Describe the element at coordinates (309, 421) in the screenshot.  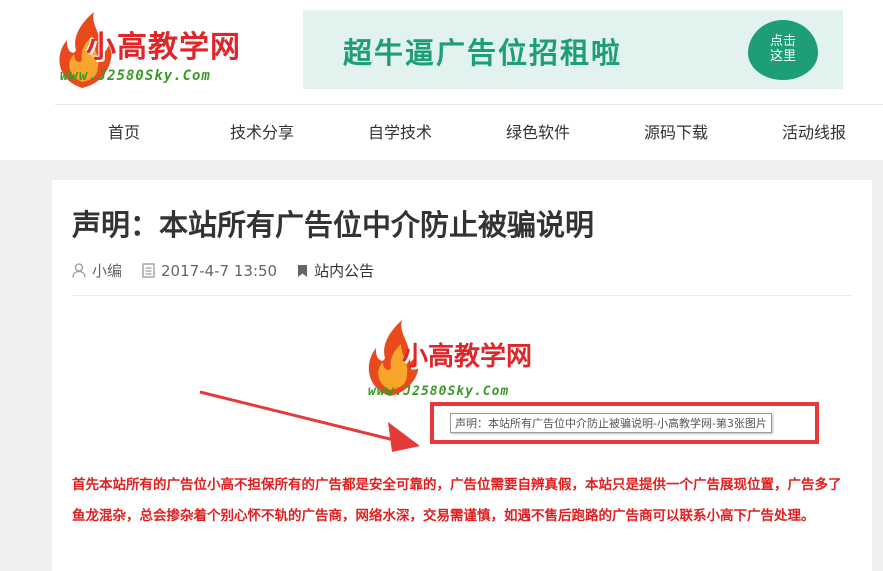
I see `red-arrow-icon` at that location.